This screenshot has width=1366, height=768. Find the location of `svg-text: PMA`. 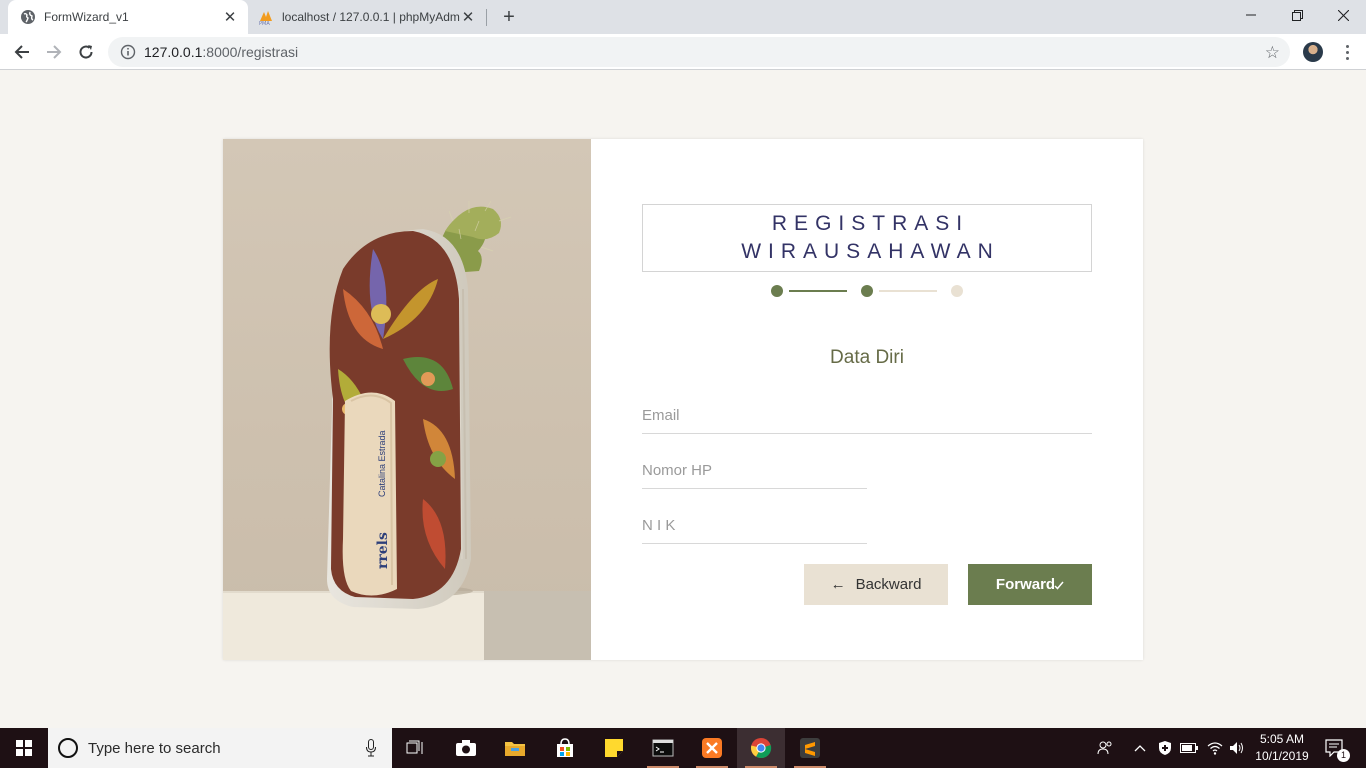

svg-text: PMA is located at coordinates (264, 23).